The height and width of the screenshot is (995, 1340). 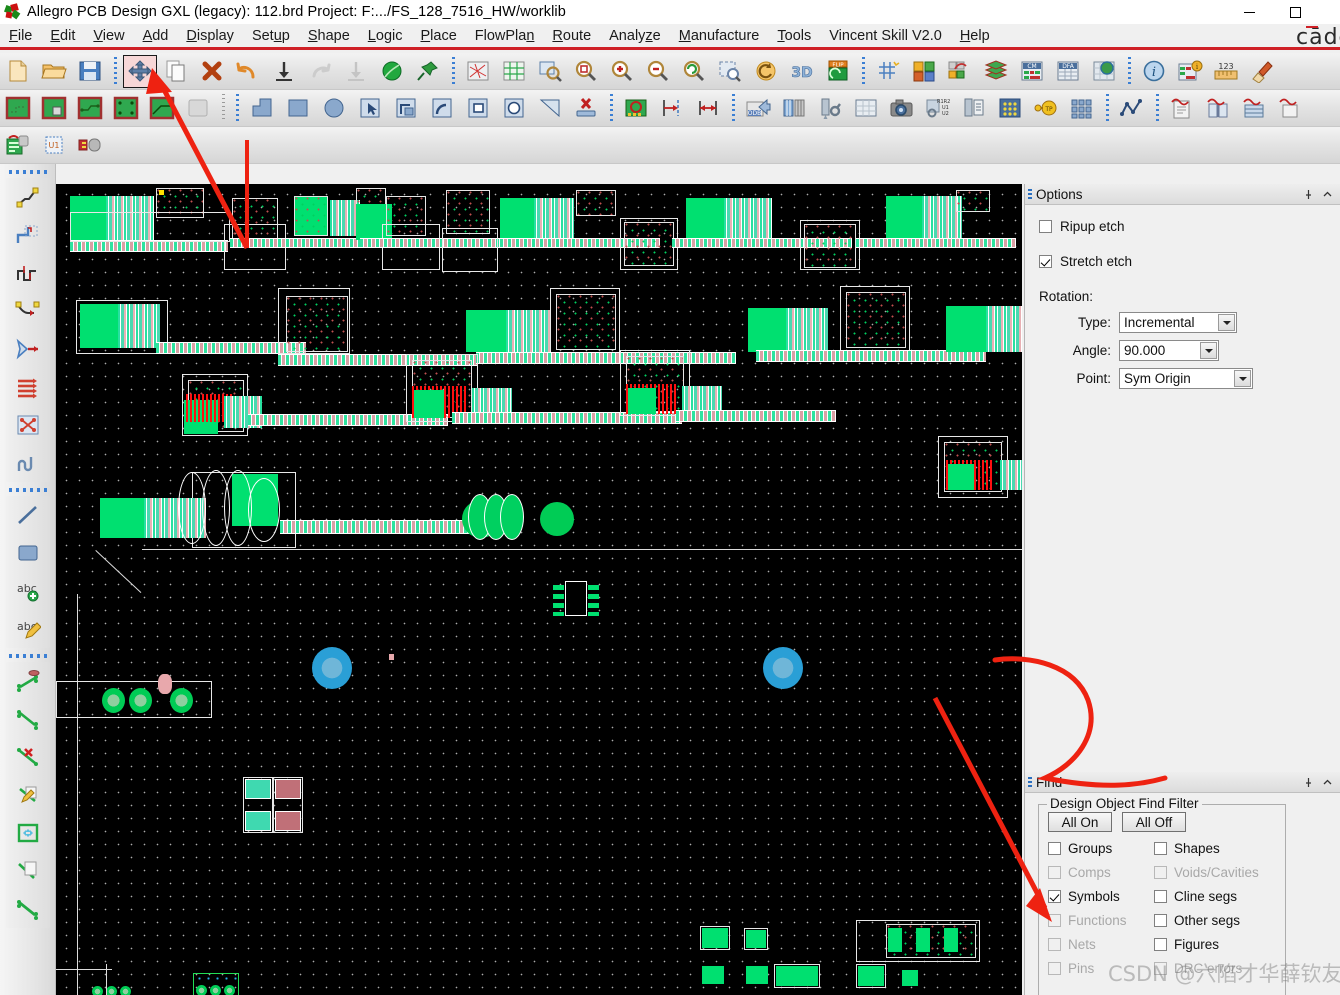 I want to click on checkbox-other-segs, so click(x=1160, y=920).